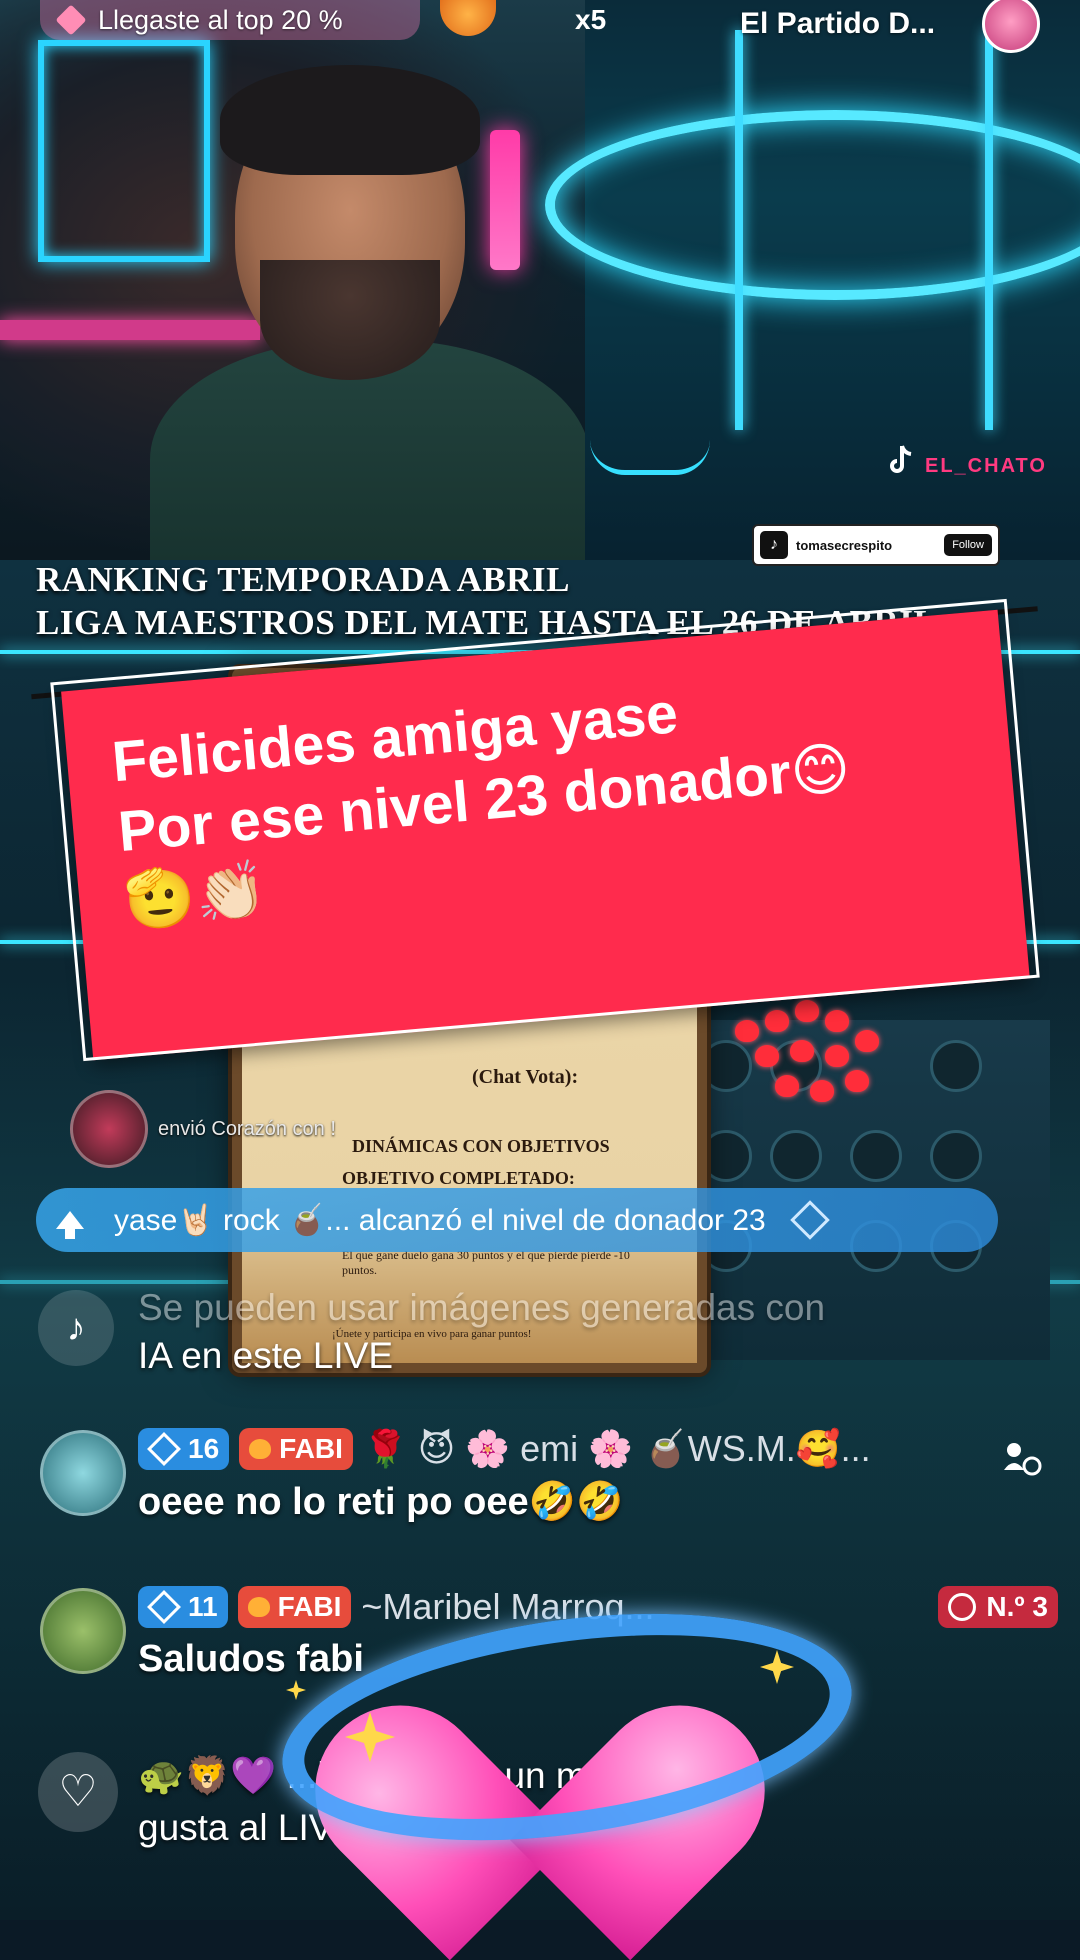 This screenshot has height=1960, width=1080. I want to click on rank-pill-label: Llegaste al top 20 %, so click(220, 19).